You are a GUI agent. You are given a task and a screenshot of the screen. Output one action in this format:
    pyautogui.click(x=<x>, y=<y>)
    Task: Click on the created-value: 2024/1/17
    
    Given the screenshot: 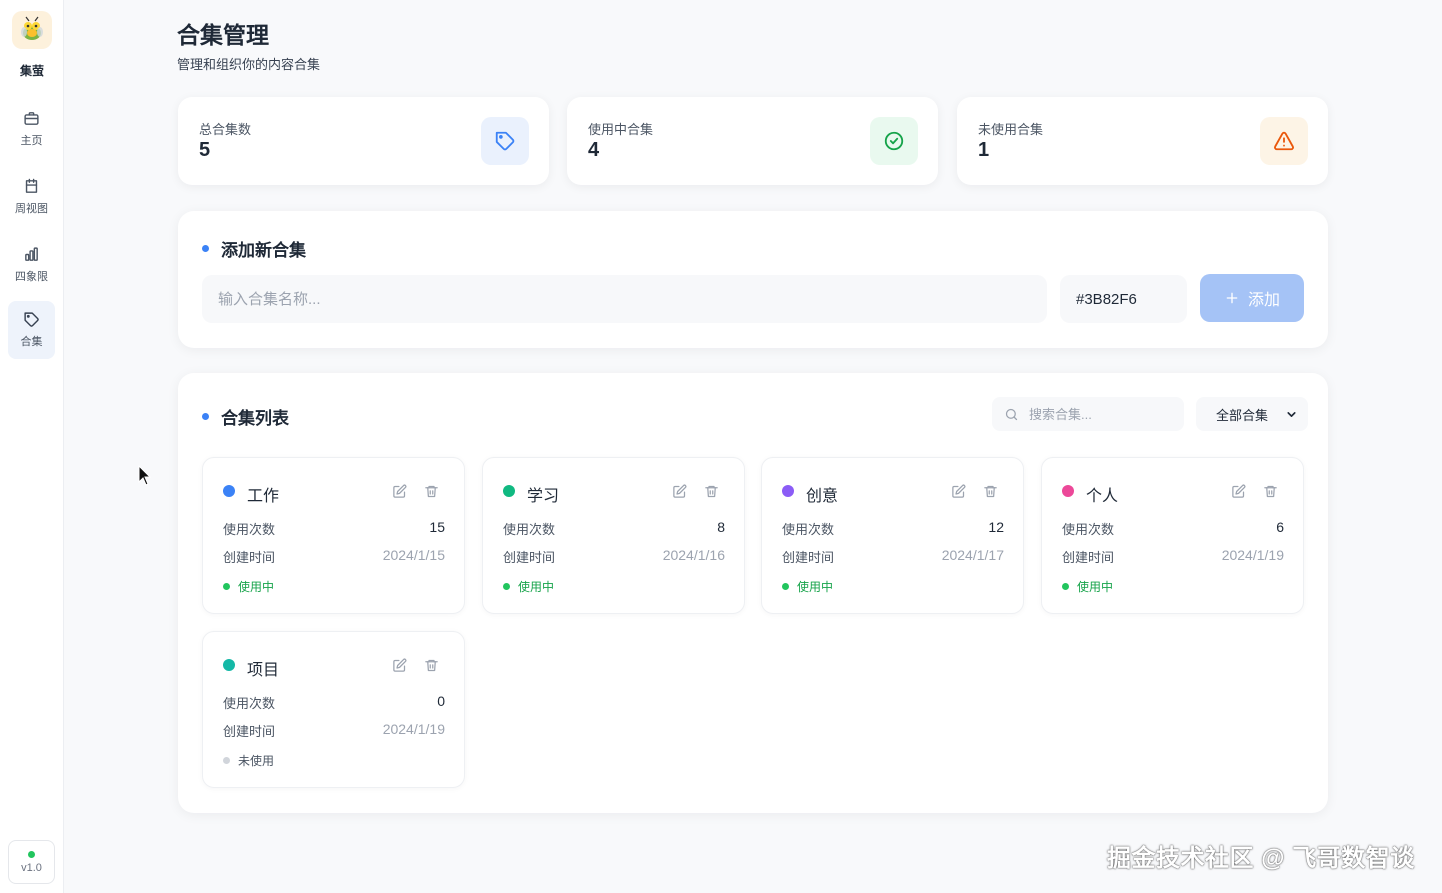 What is the action you would take?
    pyautogui.click(x=972, y=555)
    